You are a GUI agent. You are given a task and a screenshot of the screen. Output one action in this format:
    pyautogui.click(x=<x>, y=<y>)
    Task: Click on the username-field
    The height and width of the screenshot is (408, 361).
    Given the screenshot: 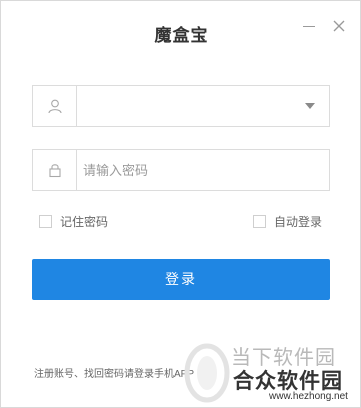 What is the action you would take?
    pyautogui.click(x=181, y=106)
    